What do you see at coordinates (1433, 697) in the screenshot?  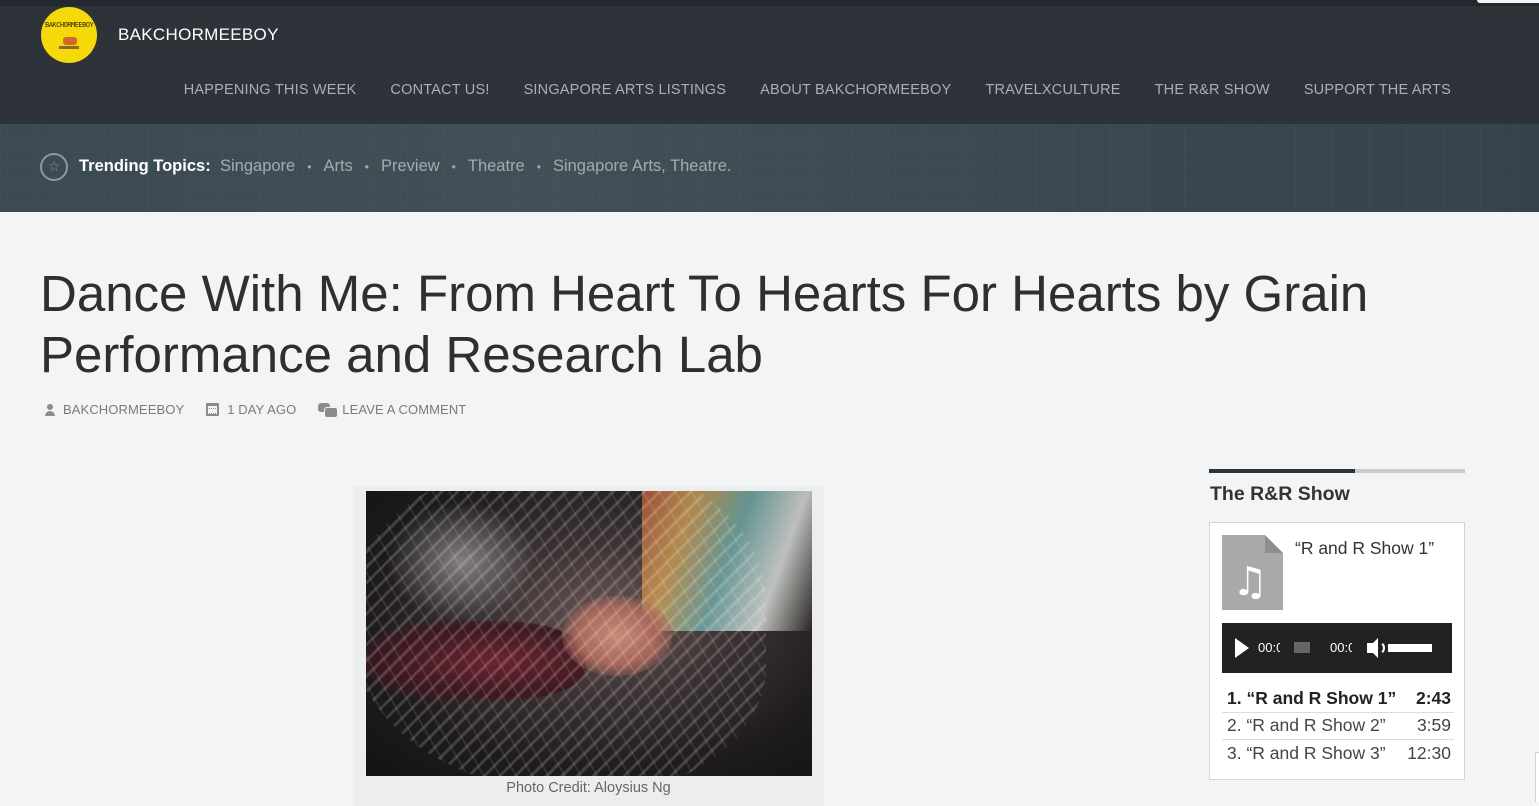 I see `track-length: 2:43` at bounding box center [1433, 697].